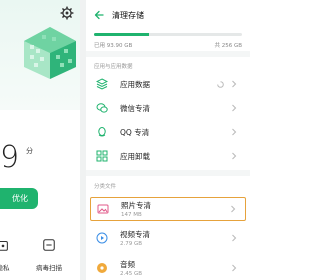  What do you see at coordinates (135, 84) in the screenshot?
I see `item-label: 应用数据` at bounding box center [135, 84].